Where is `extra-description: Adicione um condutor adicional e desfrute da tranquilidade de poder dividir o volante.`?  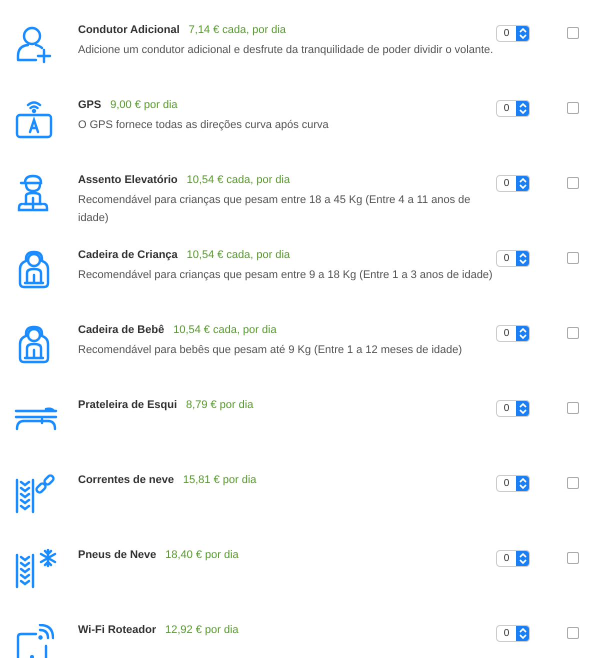
extra-description: Adicione um condutor adicional e desfrute da tranquilidade de poder dividir o volante. is located at coordinates (286, 50).